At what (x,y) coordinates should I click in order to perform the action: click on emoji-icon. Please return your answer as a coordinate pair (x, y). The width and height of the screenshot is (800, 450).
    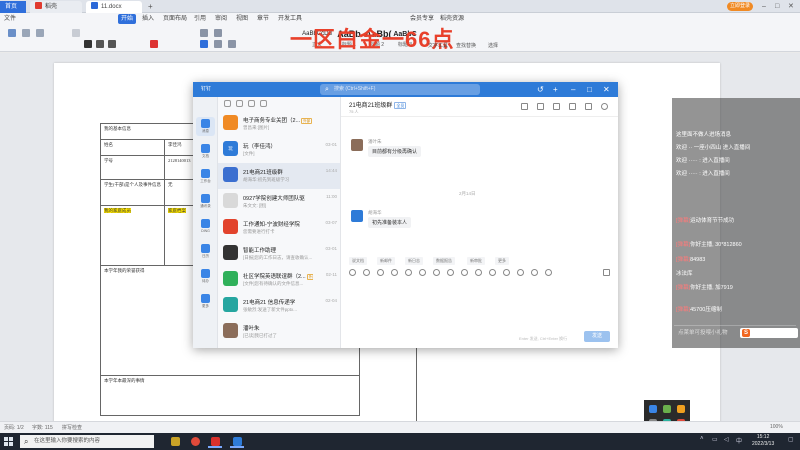
    Looking at the image, I should click on (352, 272).